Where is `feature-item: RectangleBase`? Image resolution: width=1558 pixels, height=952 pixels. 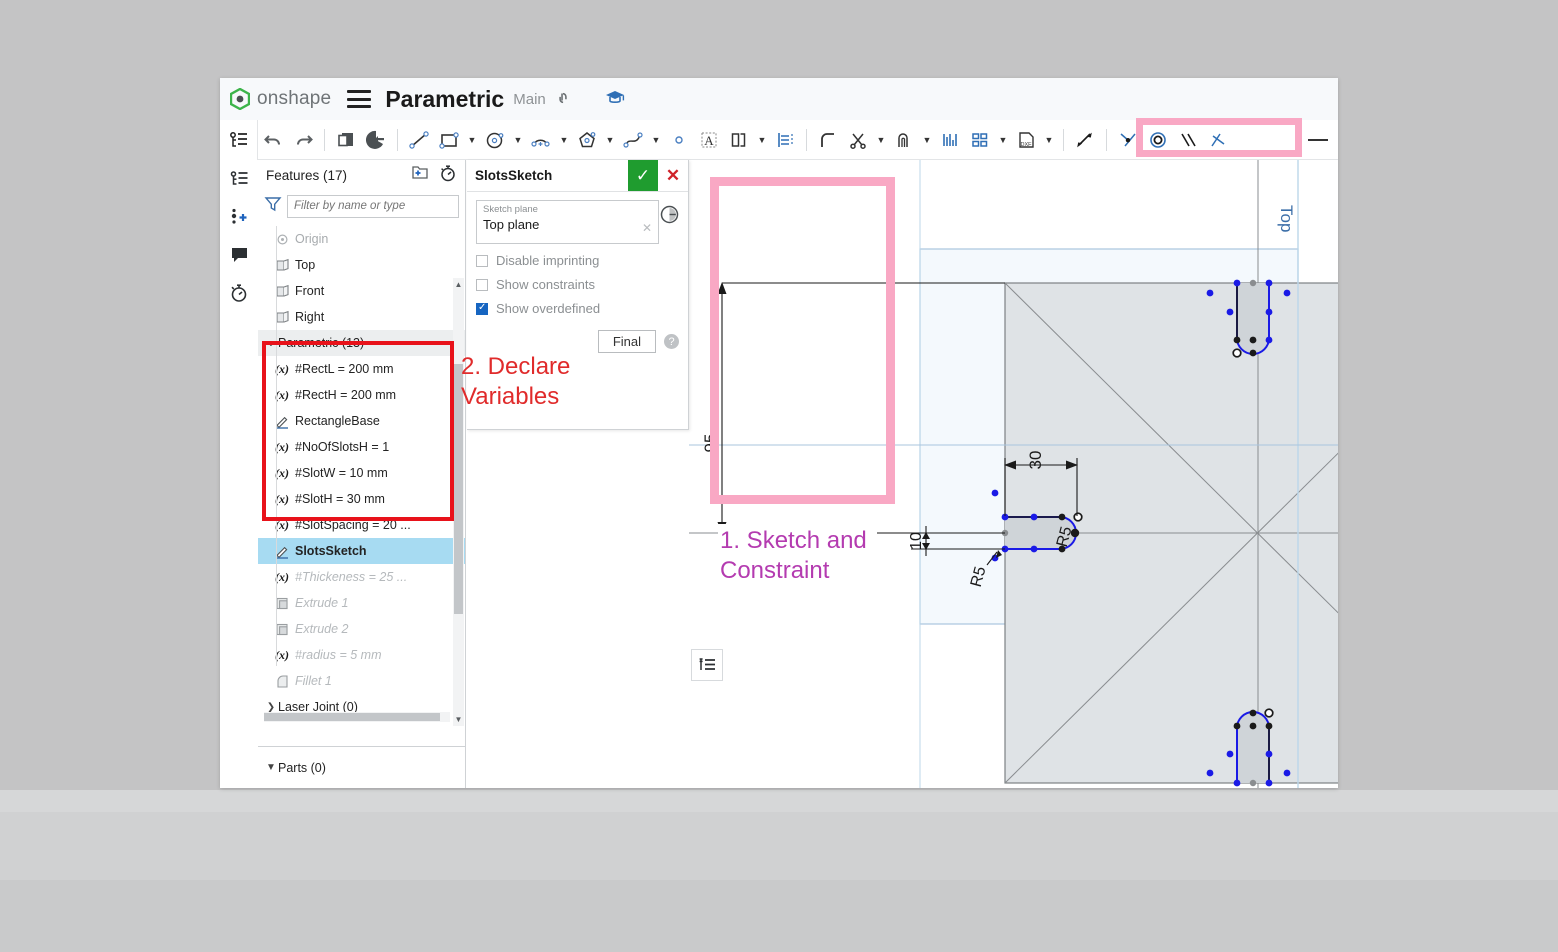 feature-item: RectangleBase is located at coordinates (361, 421).